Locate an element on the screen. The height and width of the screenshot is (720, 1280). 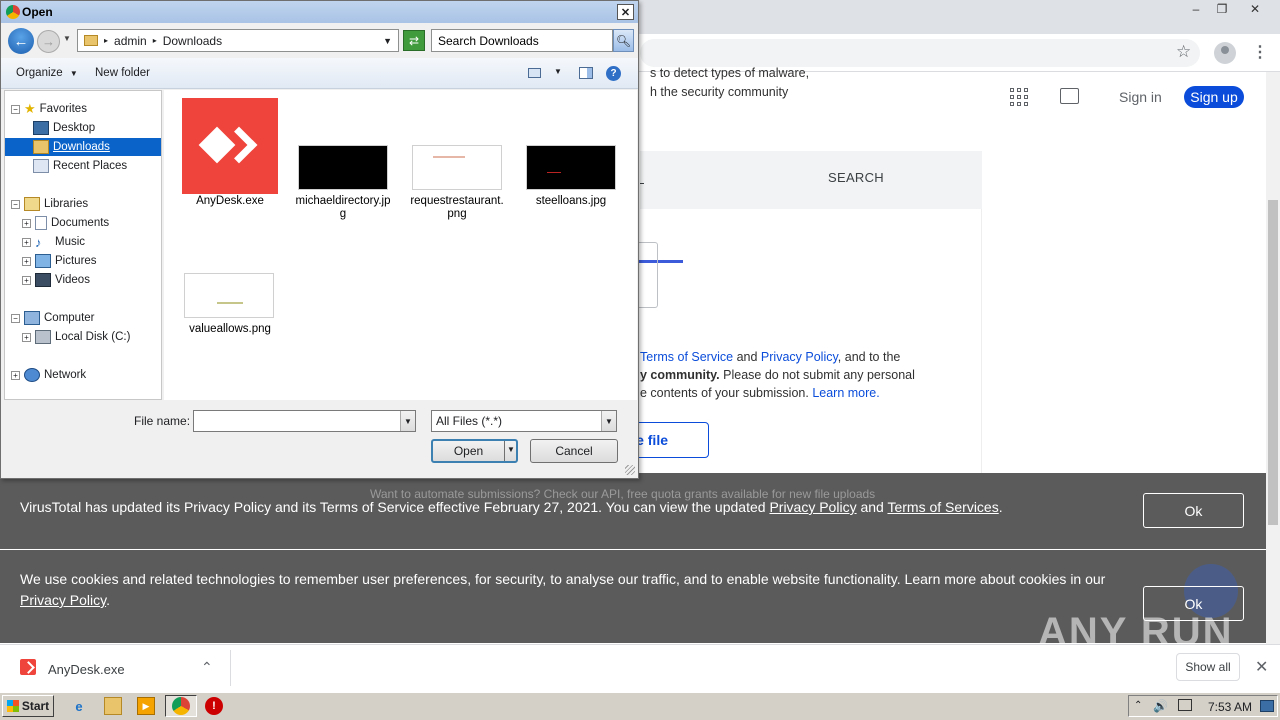
file-upload-icon is located at coordinates (647, 275).